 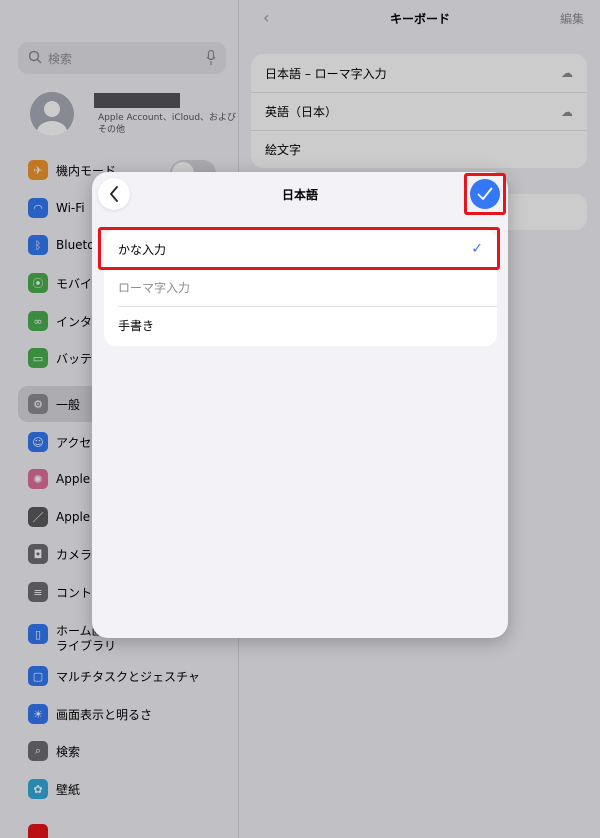 What do you see at coordinates (300, 287) in the screenshot?
I see `option-romaji-input: ローマ字入力` at bounding box center [300, 287].